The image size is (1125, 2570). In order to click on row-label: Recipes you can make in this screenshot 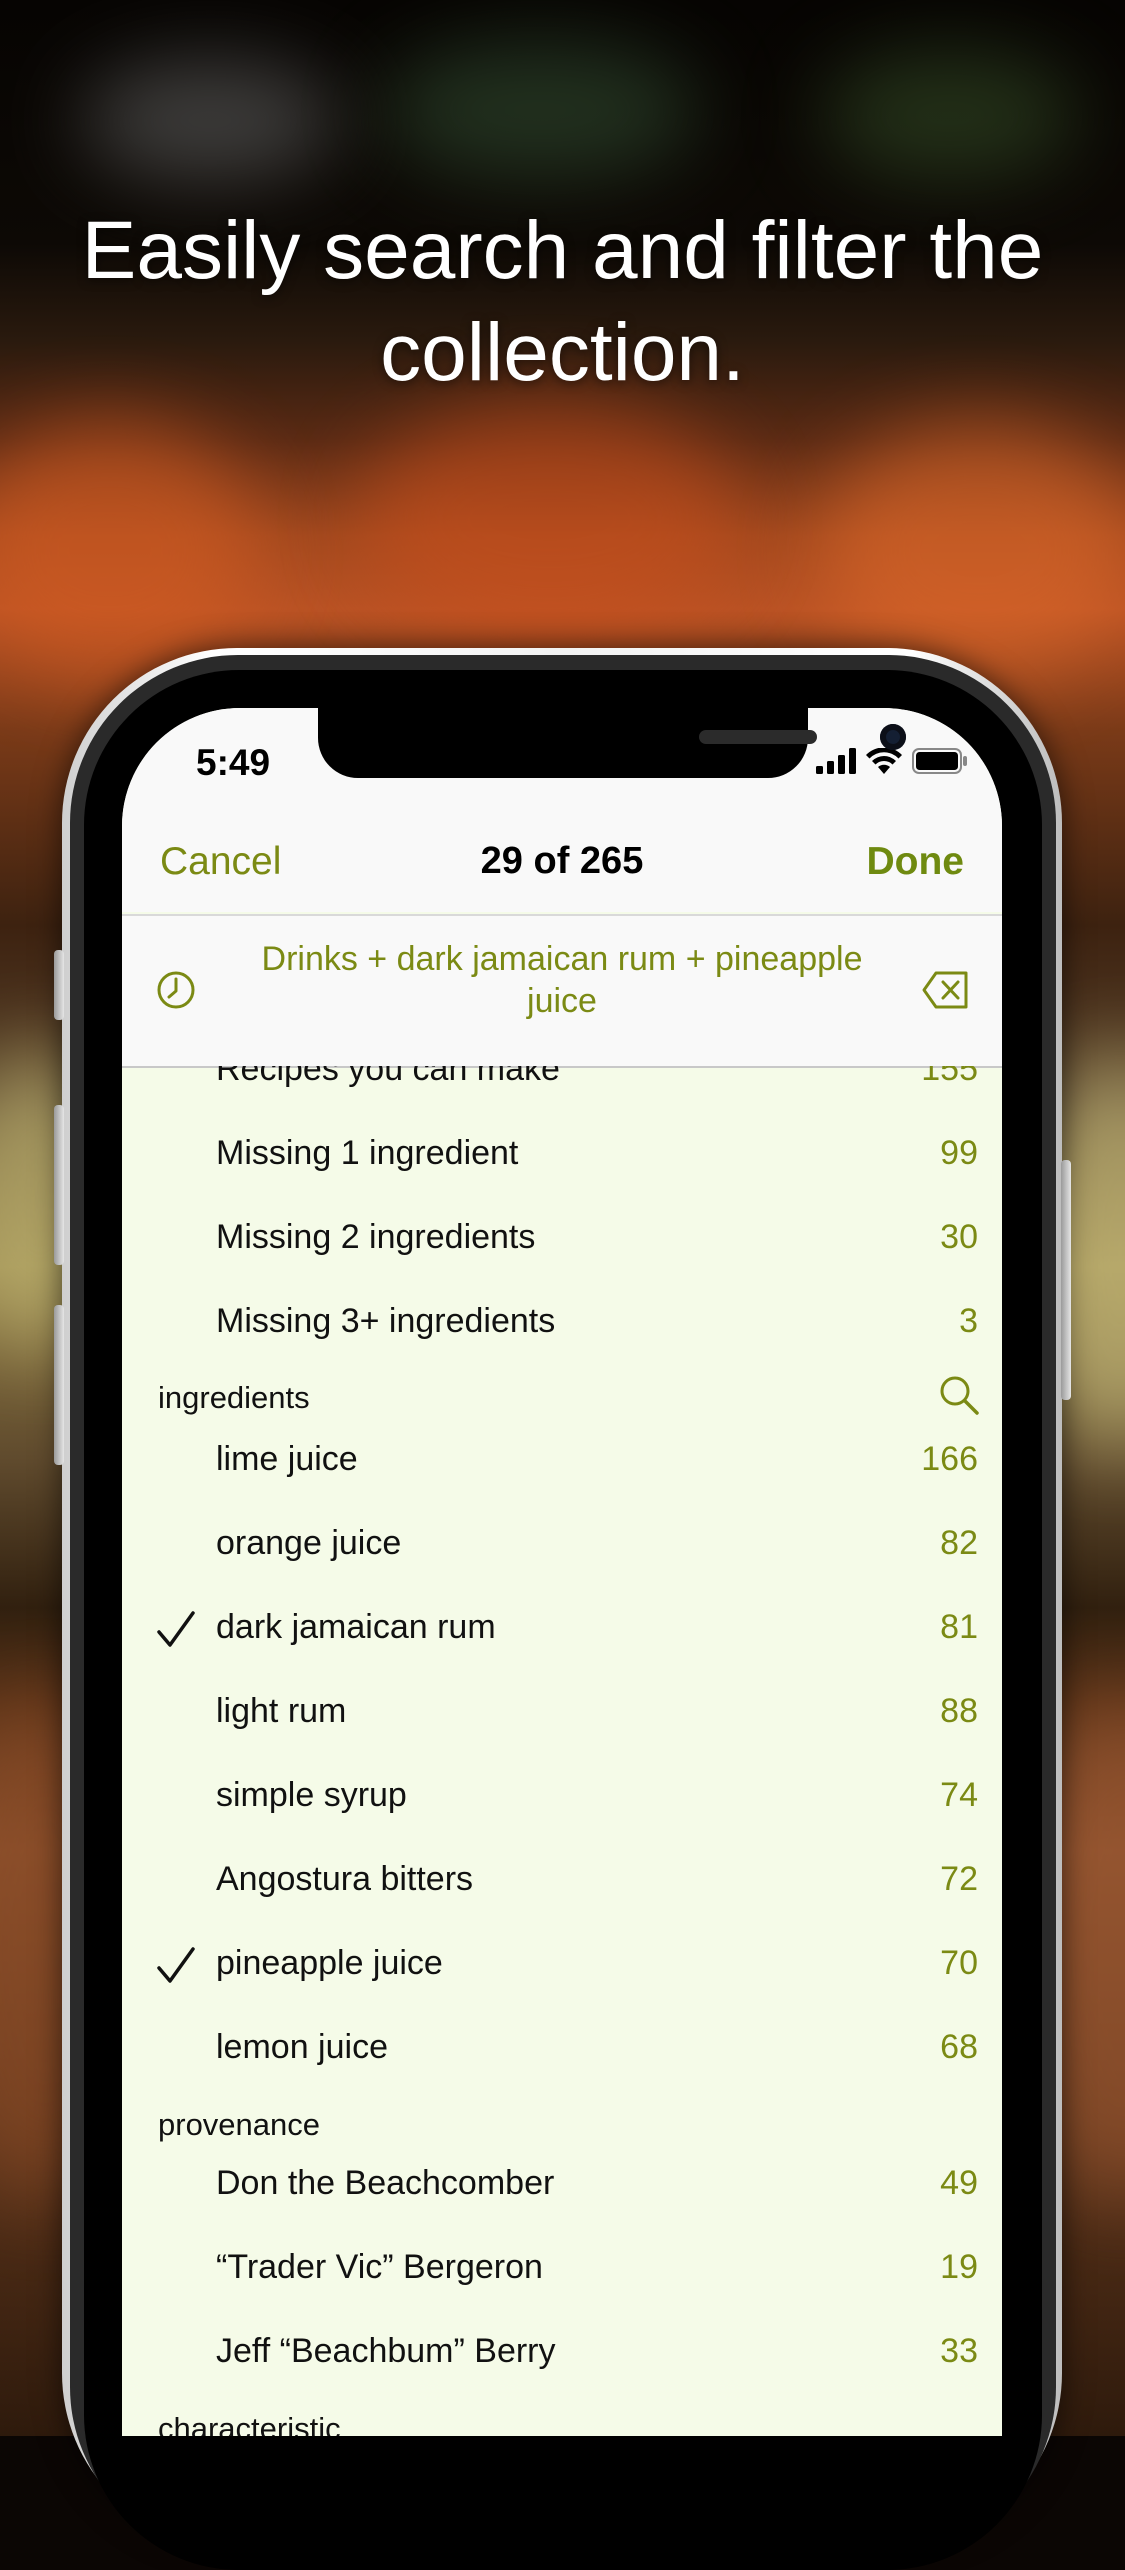, I will do `click(388, 1077)`.